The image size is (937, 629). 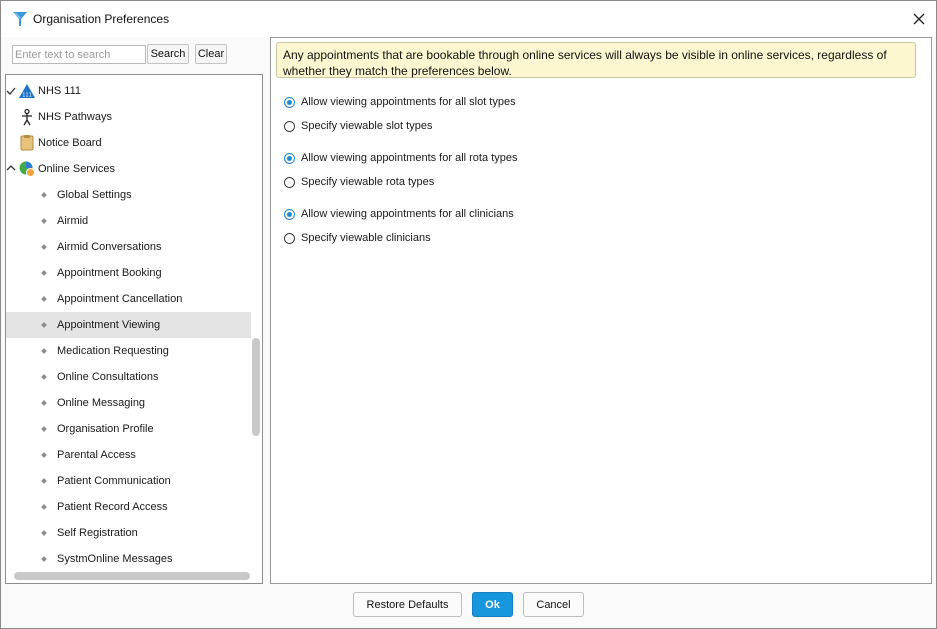 I want to click on search-input, so click(x=79, y=54).